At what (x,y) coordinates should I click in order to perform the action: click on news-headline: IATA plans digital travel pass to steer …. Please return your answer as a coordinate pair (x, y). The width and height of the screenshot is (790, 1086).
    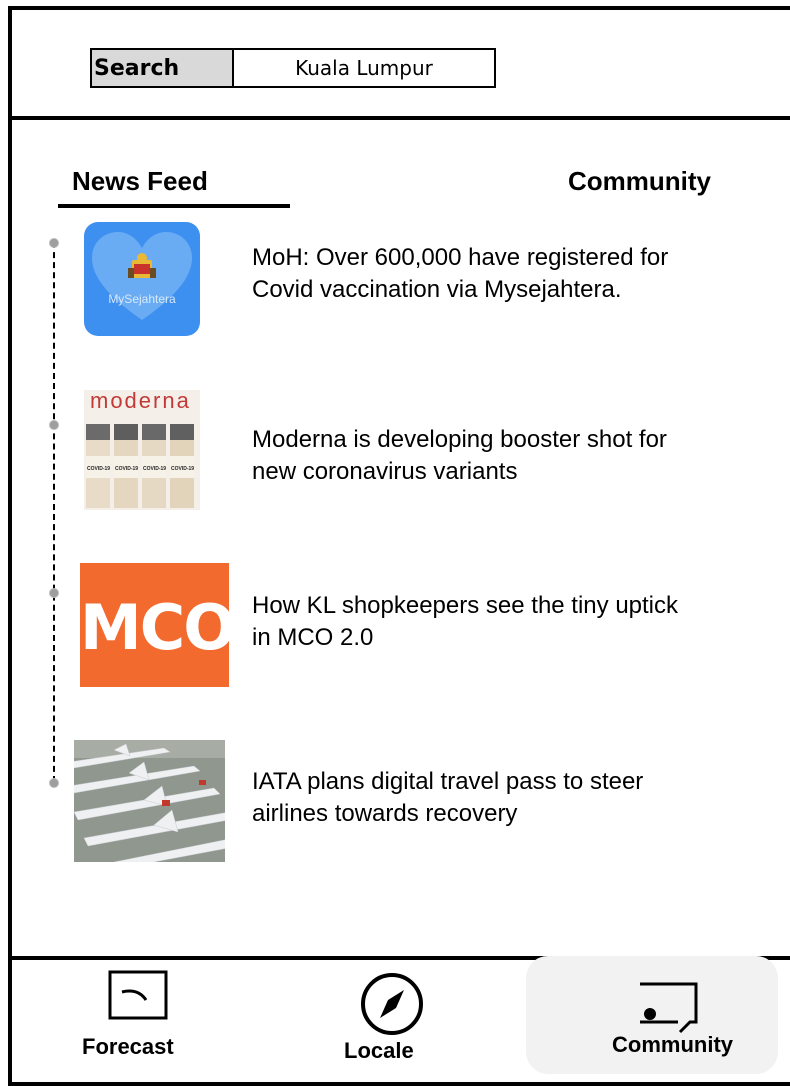
    Looking at the image, I should click on (512, 798).